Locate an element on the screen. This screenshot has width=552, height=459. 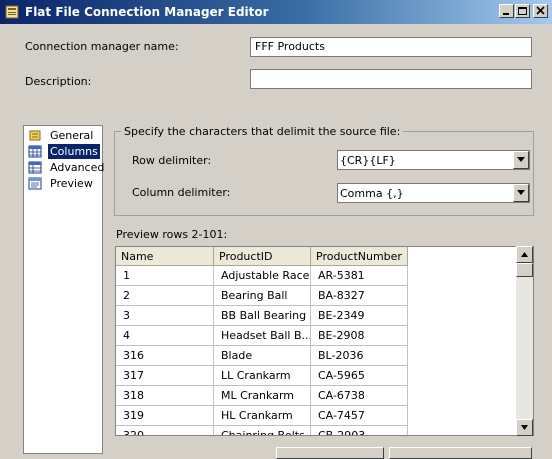
maximize-icon is located at coordinates (522, 11).